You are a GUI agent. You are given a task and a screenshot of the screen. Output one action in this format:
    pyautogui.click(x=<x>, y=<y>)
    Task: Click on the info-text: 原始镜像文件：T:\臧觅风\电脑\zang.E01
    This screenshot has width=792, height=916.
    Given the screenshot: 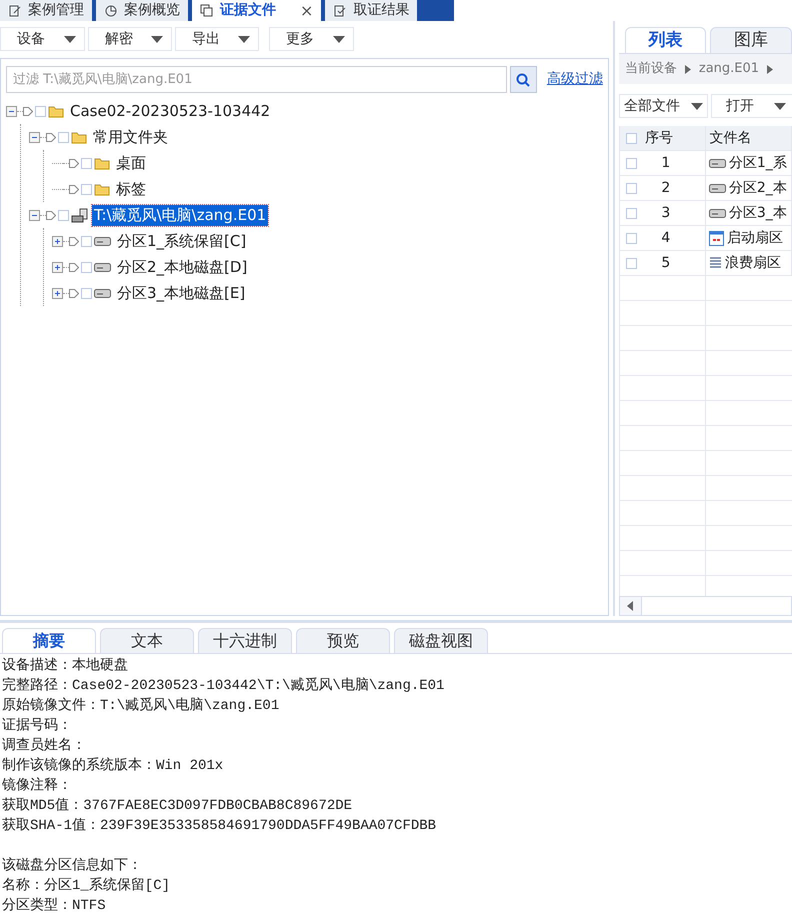 What is the action you would take?
    pyautogui.click(x=141, y=706)
    